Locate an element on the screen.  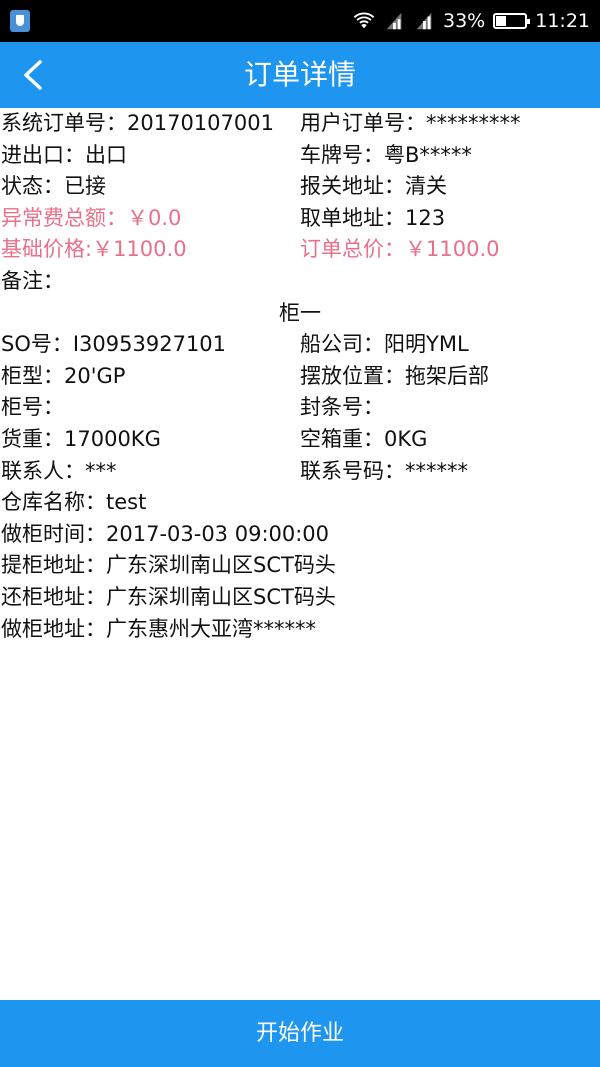
loading-address: 做柜地址：广东惠州大亚湾****** is located at coordinates (158, 628).